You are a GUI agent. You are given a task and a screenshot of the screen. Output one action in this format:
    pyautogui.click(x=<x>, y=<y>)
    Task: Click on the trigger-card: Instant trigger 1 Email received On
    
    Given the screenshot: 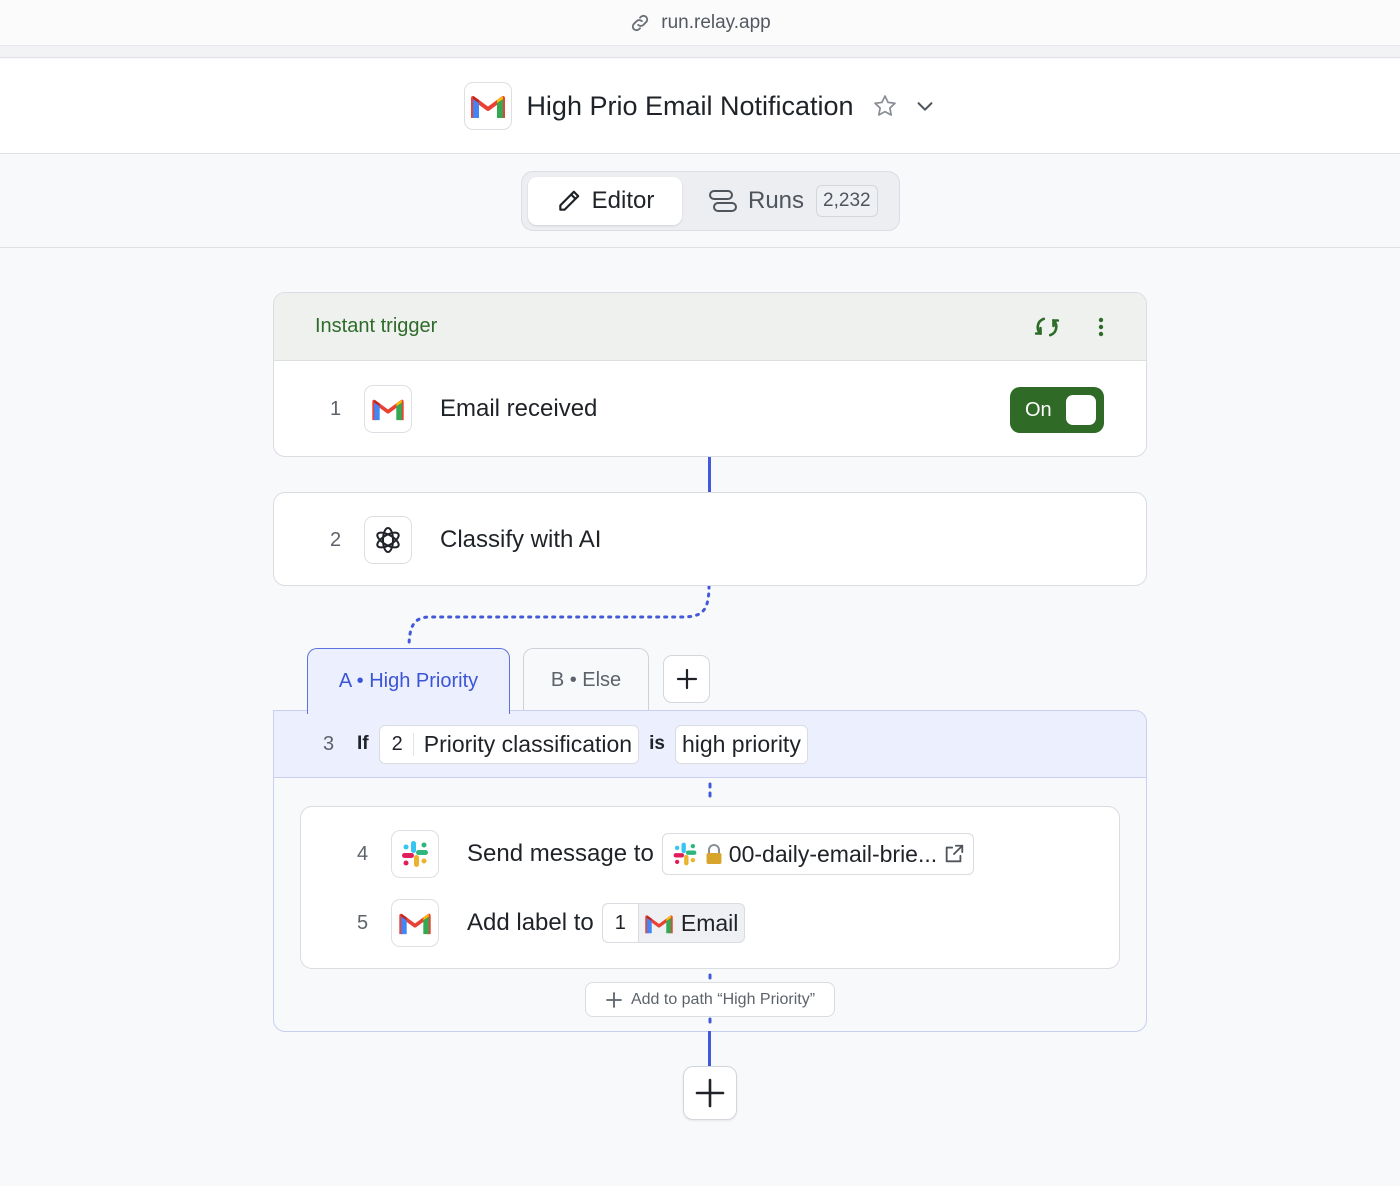 What is the action you would take?
    pyautogui.click(x=710, y=374)
    